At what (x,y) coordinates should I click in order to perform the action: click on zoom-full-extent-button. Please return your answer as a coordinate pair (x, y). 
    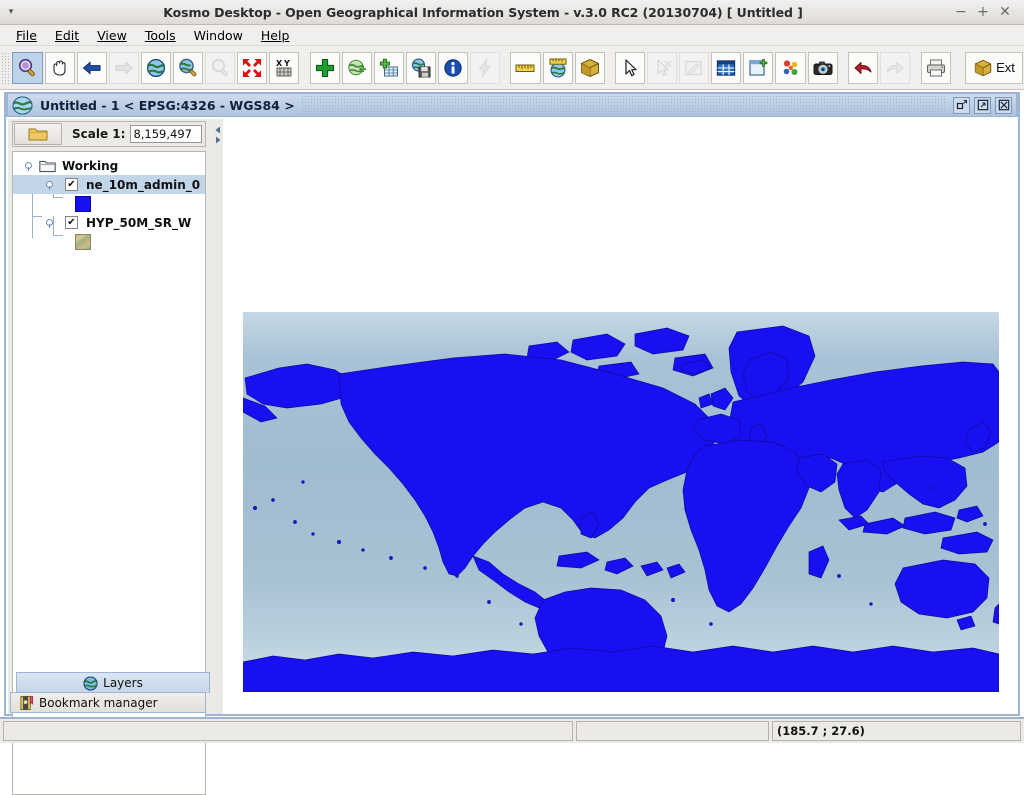
    Looking at the image, I should click on (156, 68).